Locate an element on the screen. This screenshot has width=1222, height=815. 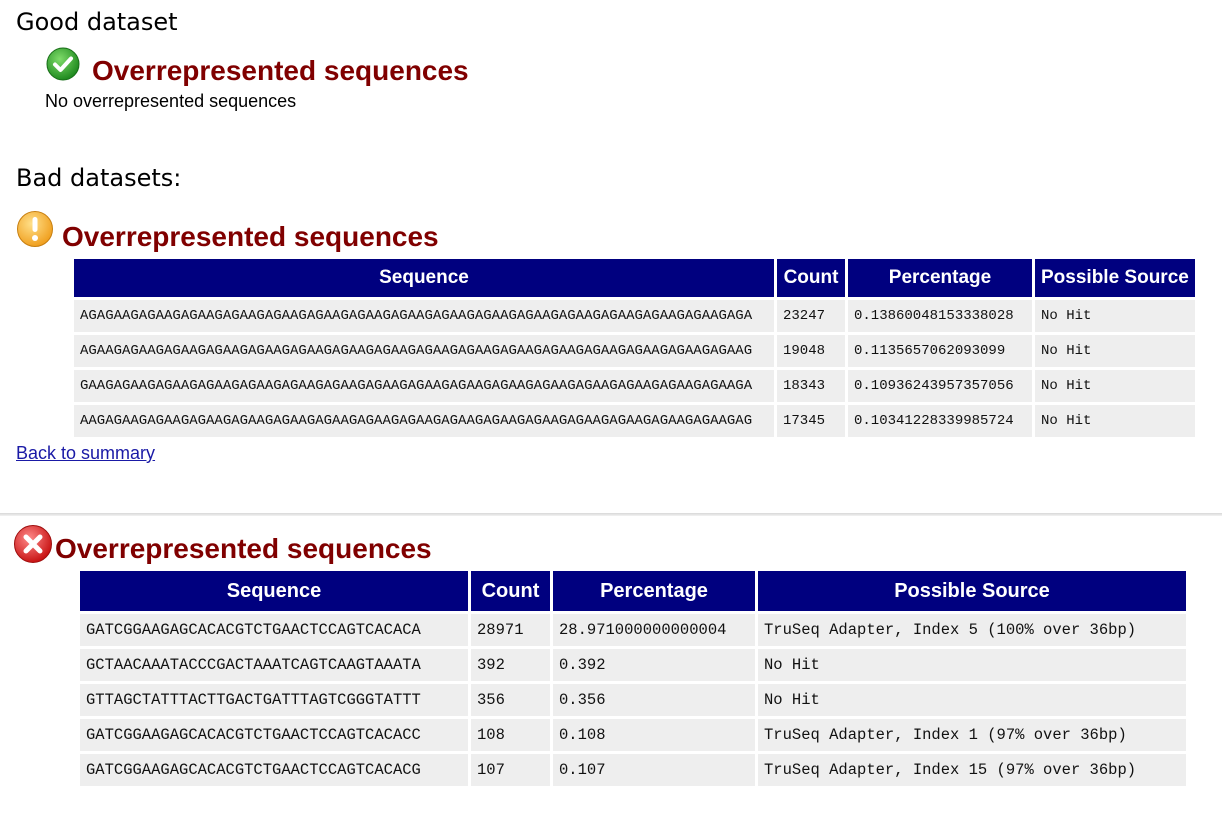
good-dataset-label: Good dataset is located at coordinates (97, 22).